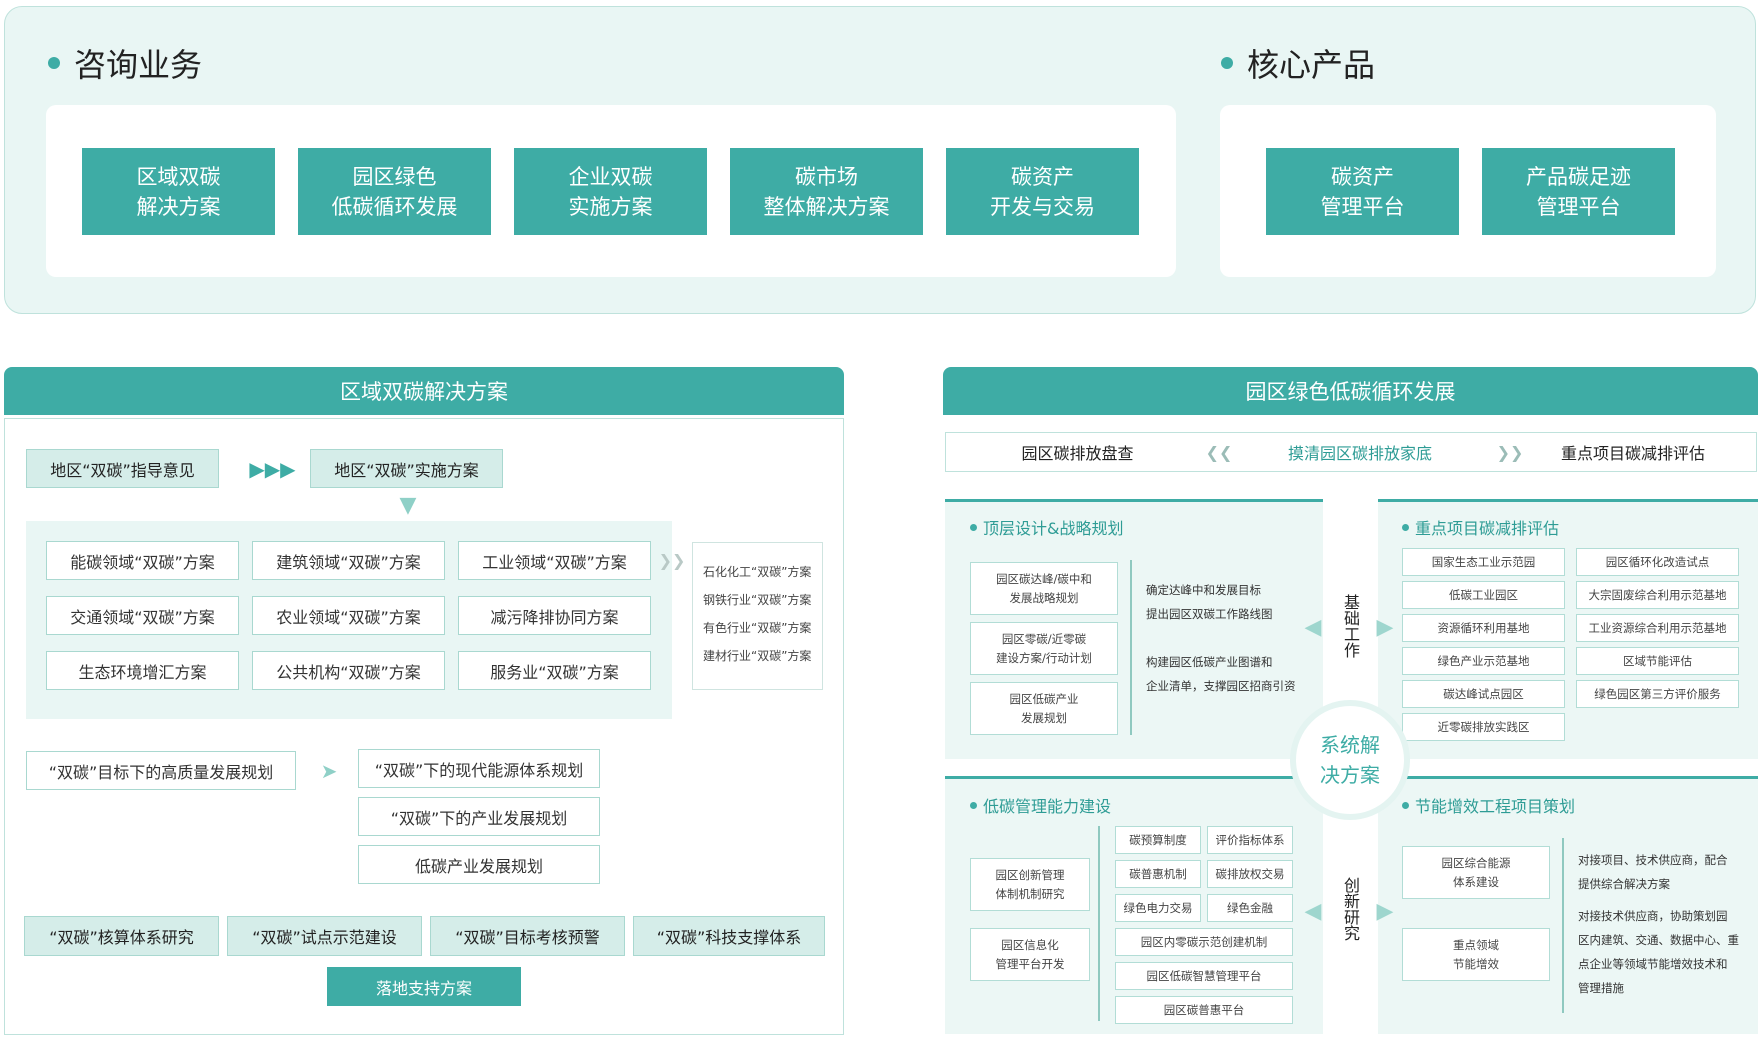 The image size is (1761, 1045). What do you see at coordinates (1250, 840) in the screenshot?
I see `mechanism-item: 评价指标体系` at bounding box center [1250, 840].